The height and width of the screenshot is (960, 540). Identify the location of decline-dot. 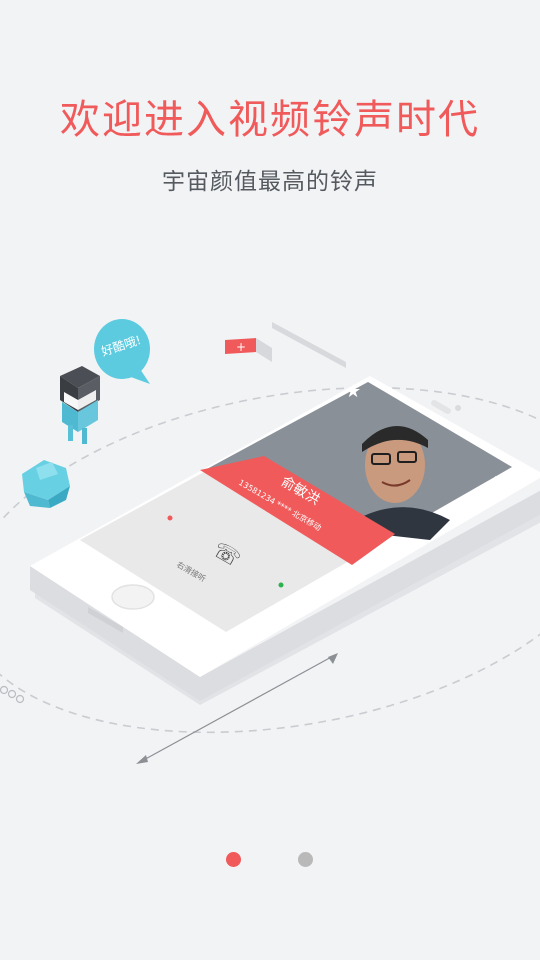
(170, 518).